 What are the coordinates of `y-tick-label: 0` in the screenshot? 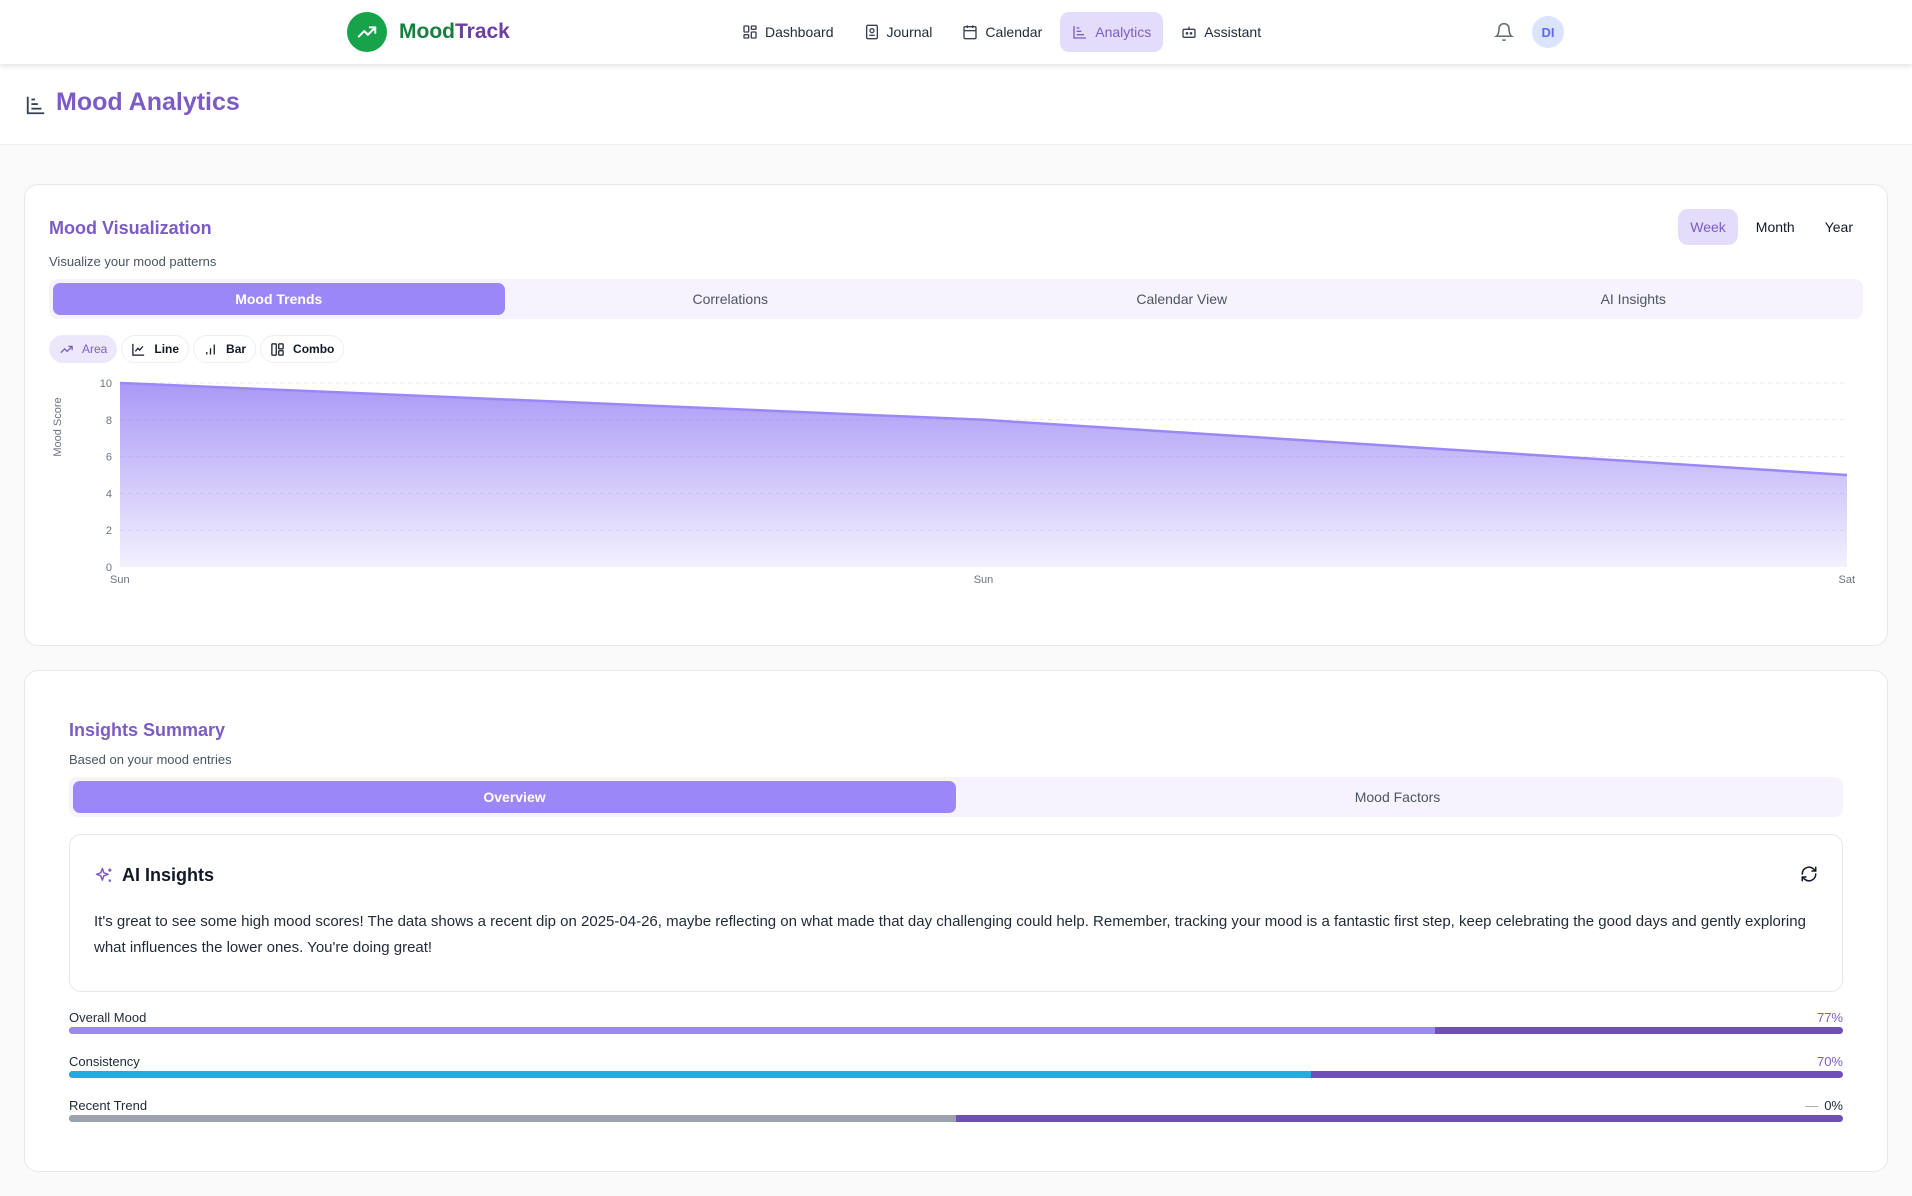 It's located at (109, 568).